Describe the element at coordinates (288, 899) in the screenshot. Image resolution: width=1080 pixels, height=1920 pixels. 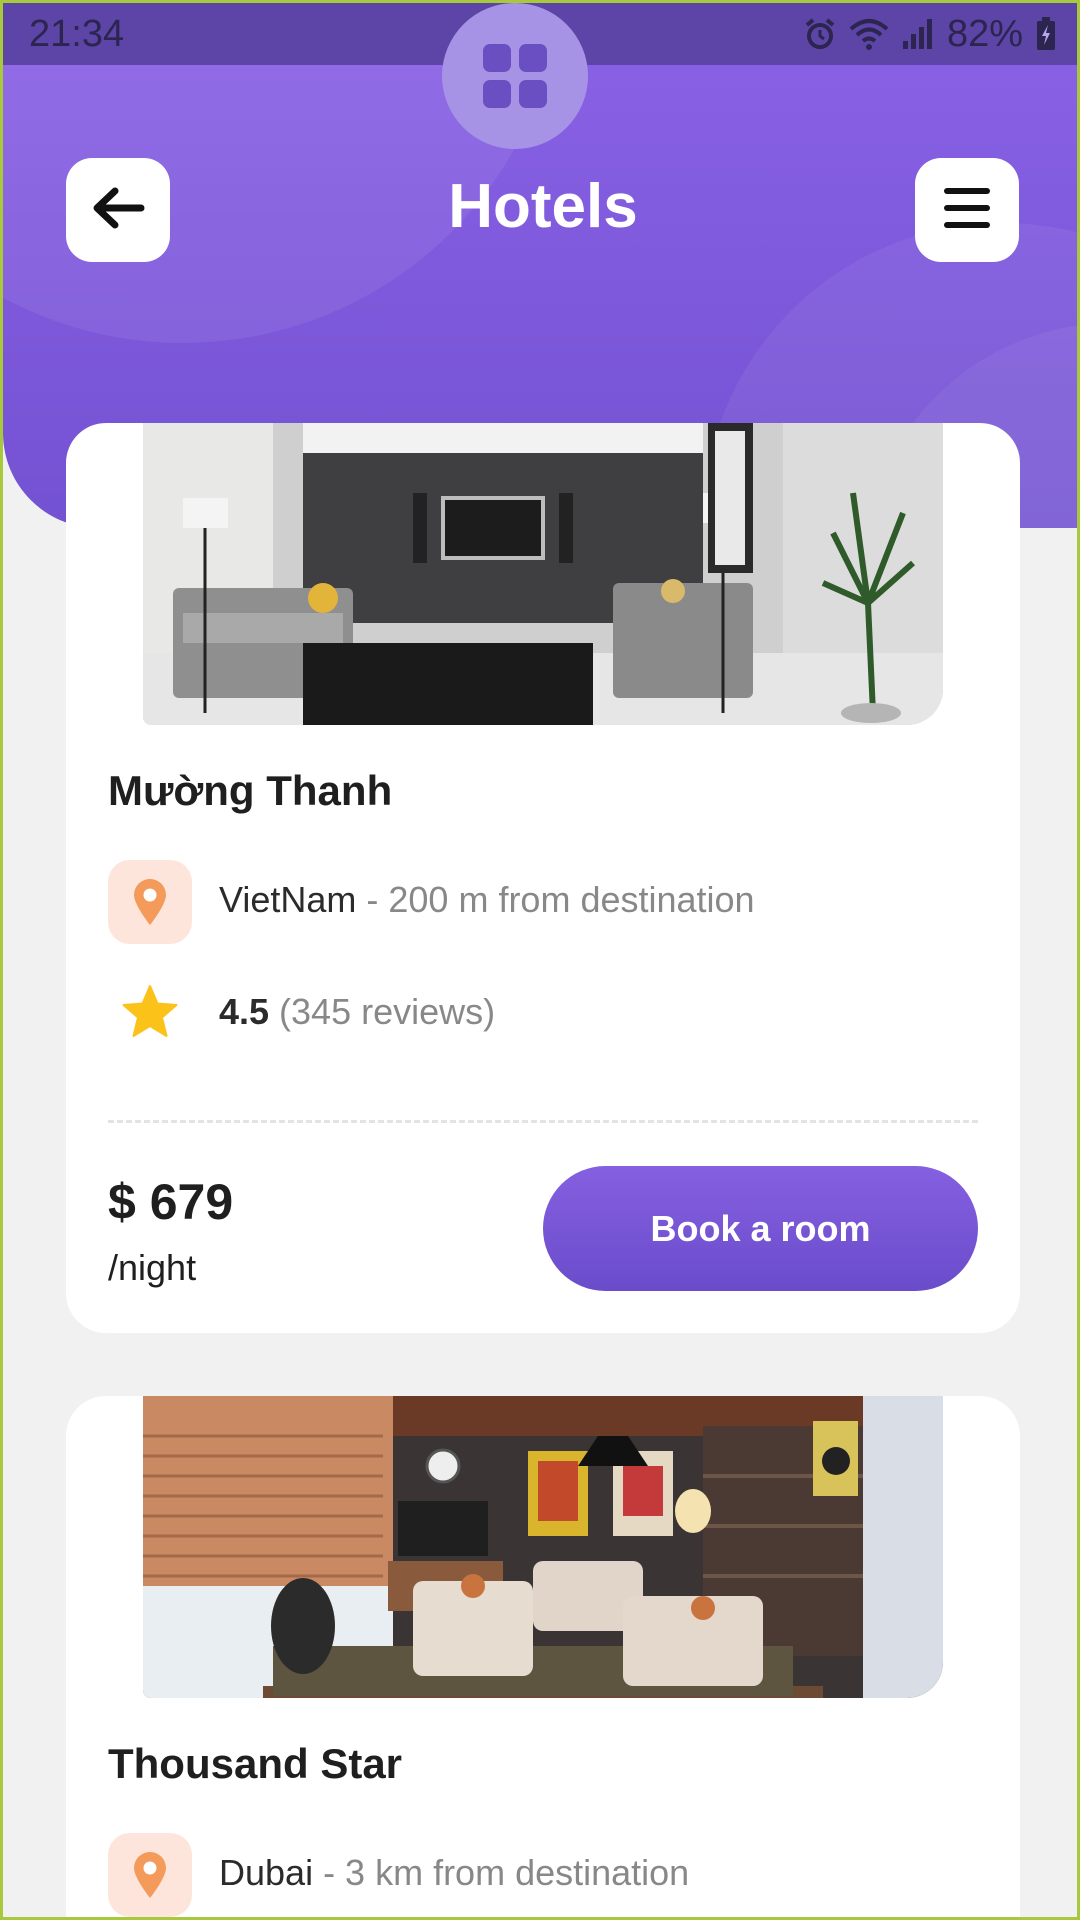
I see `location-name: VietNam` at that location.